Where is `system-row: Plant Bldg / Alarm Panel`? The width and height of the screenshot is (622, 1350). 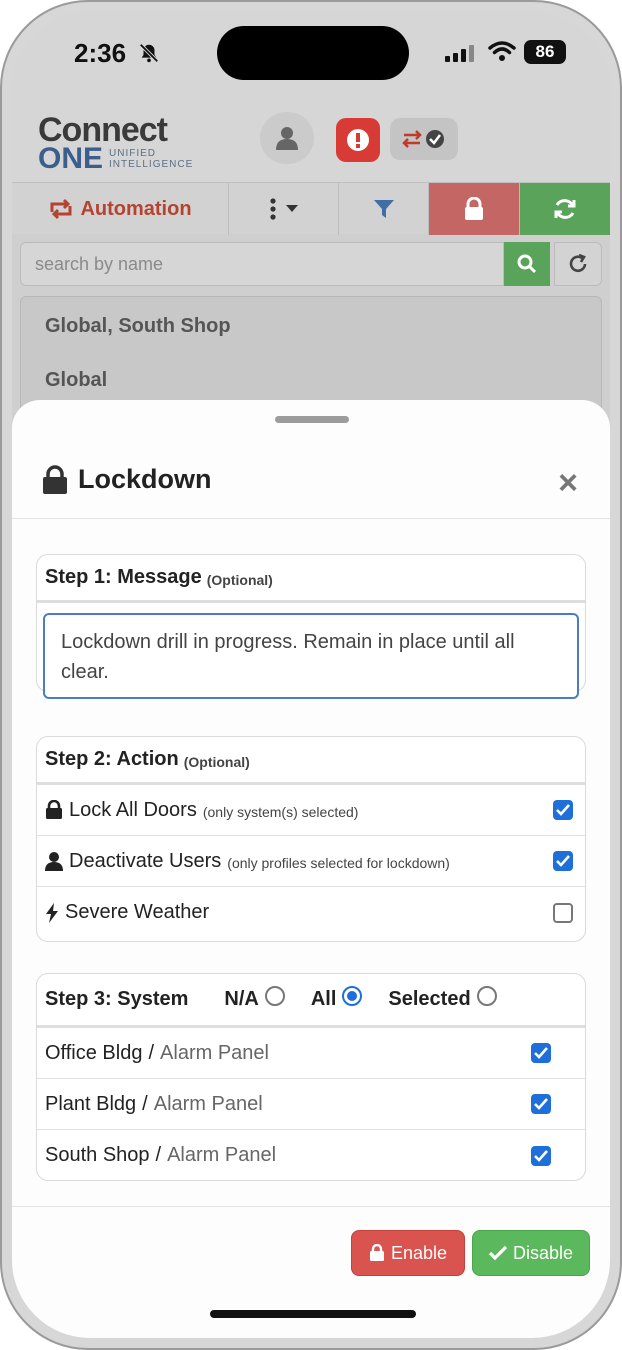 system-row: Plant Bldg / Alarm Panel is located at coordinates (311, 1104).